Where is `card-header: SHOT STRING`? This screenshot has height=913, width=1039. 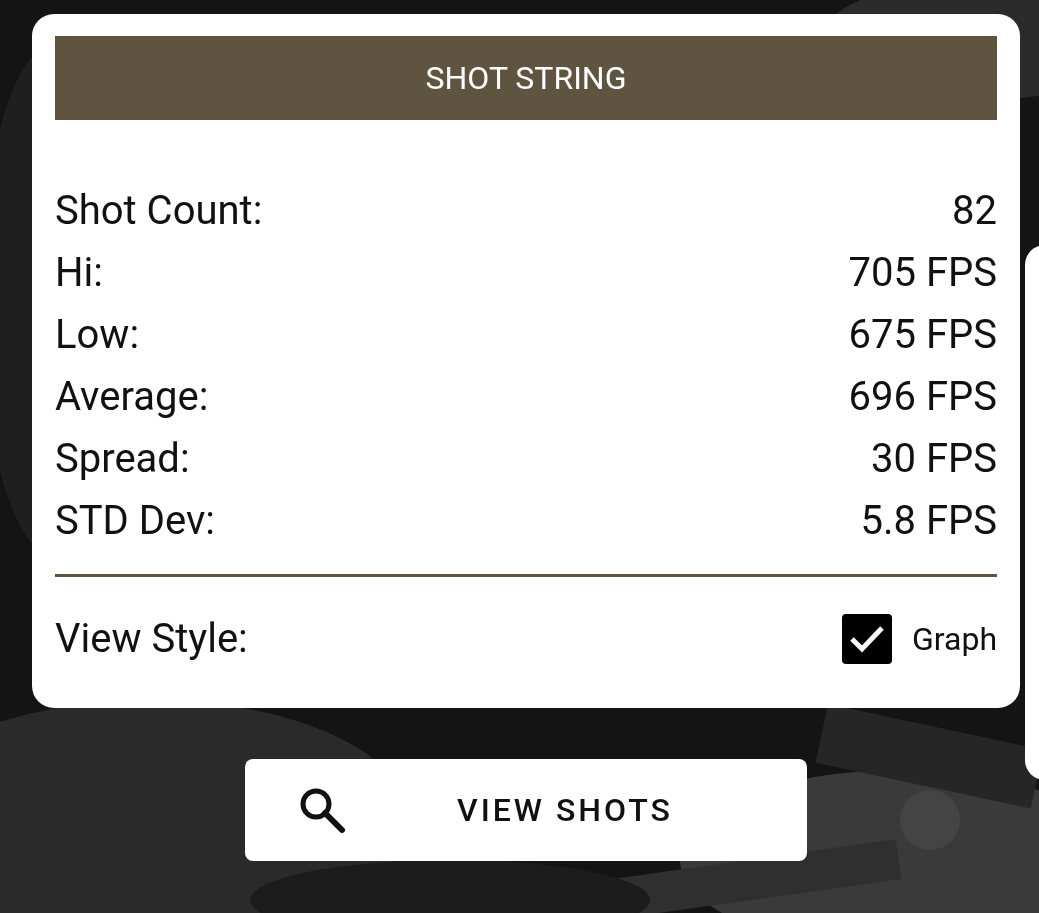
card-header: SHOT STRING is located at coordinates (526, 78).